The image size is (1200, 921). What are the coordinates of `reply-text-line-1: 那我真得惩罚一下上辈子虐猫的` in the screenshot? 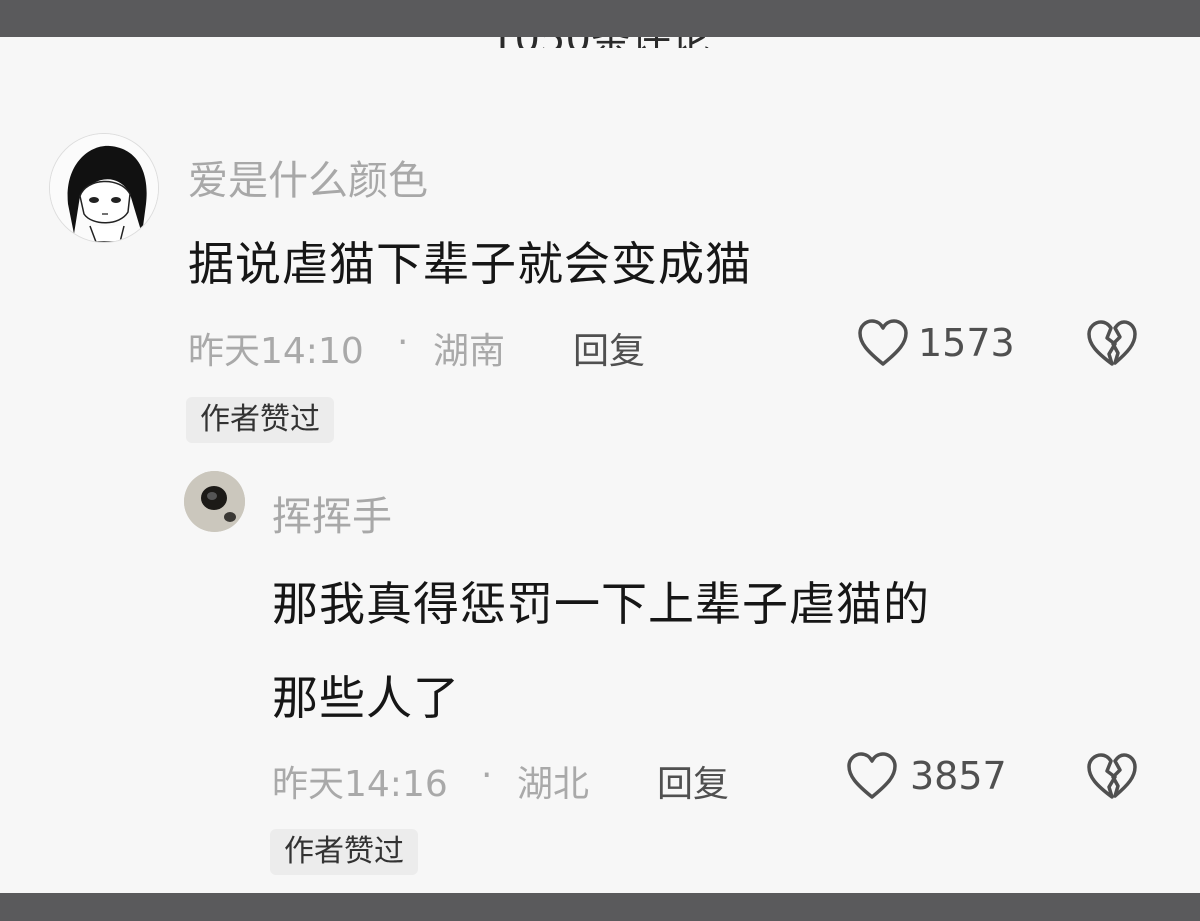 It's located at (601, 604).